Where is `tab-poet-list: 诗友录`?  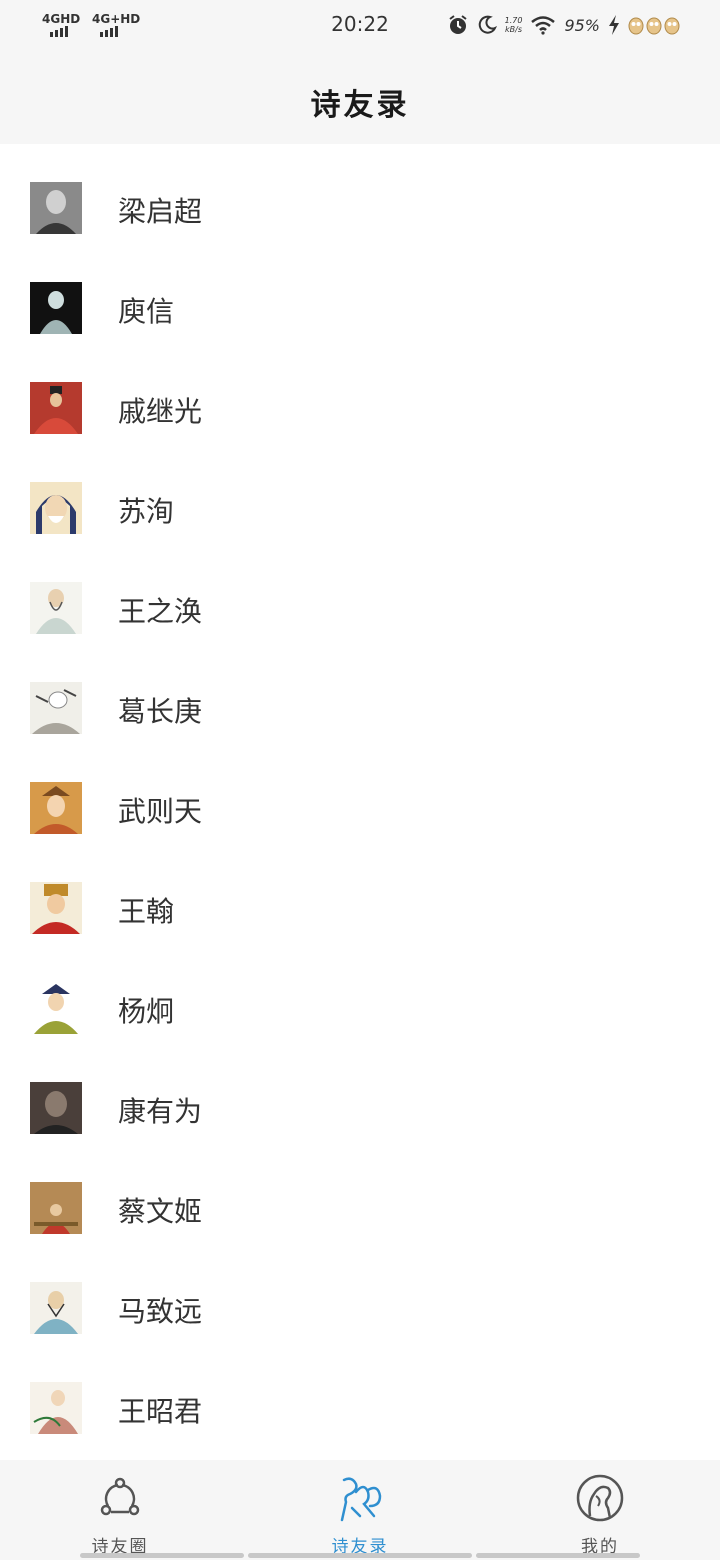 tab-poet-list: 诗友录 is located at coordinates (360, 1510).